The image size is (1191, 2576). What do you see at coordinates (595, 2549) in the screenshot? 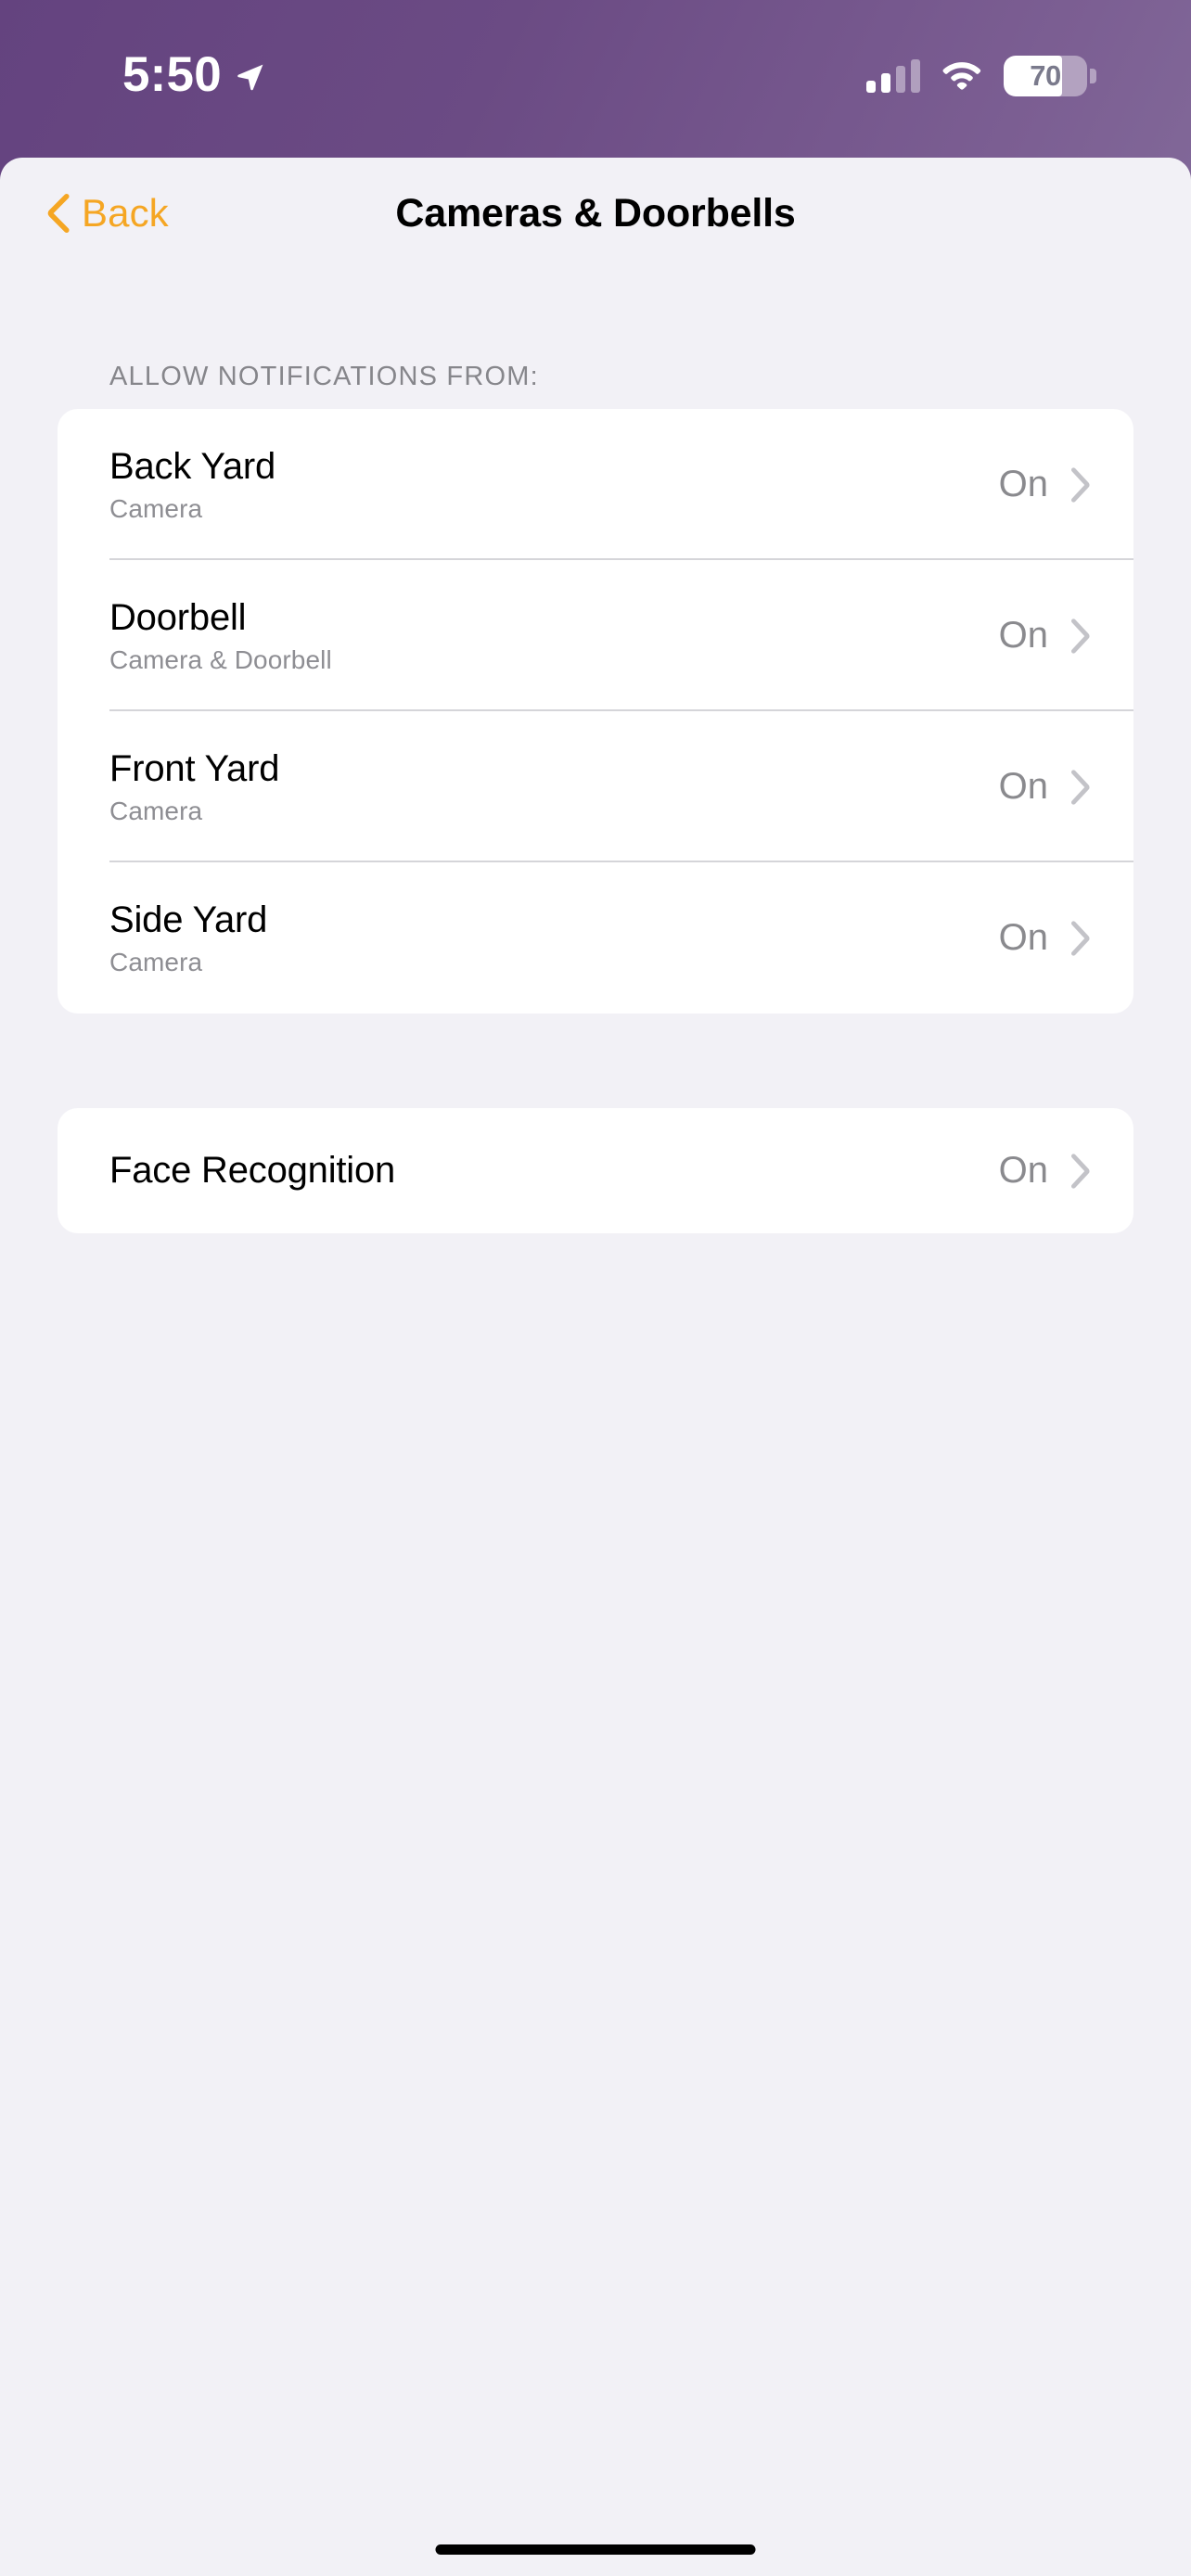
I see `home-indicator` at bounding box center [595, 2549].